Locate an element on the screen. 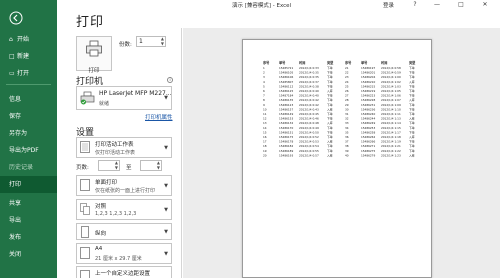 The width and height of the screenshot is (500, 278). preview-cell: 15486231 is located at coordinates (368, 105).